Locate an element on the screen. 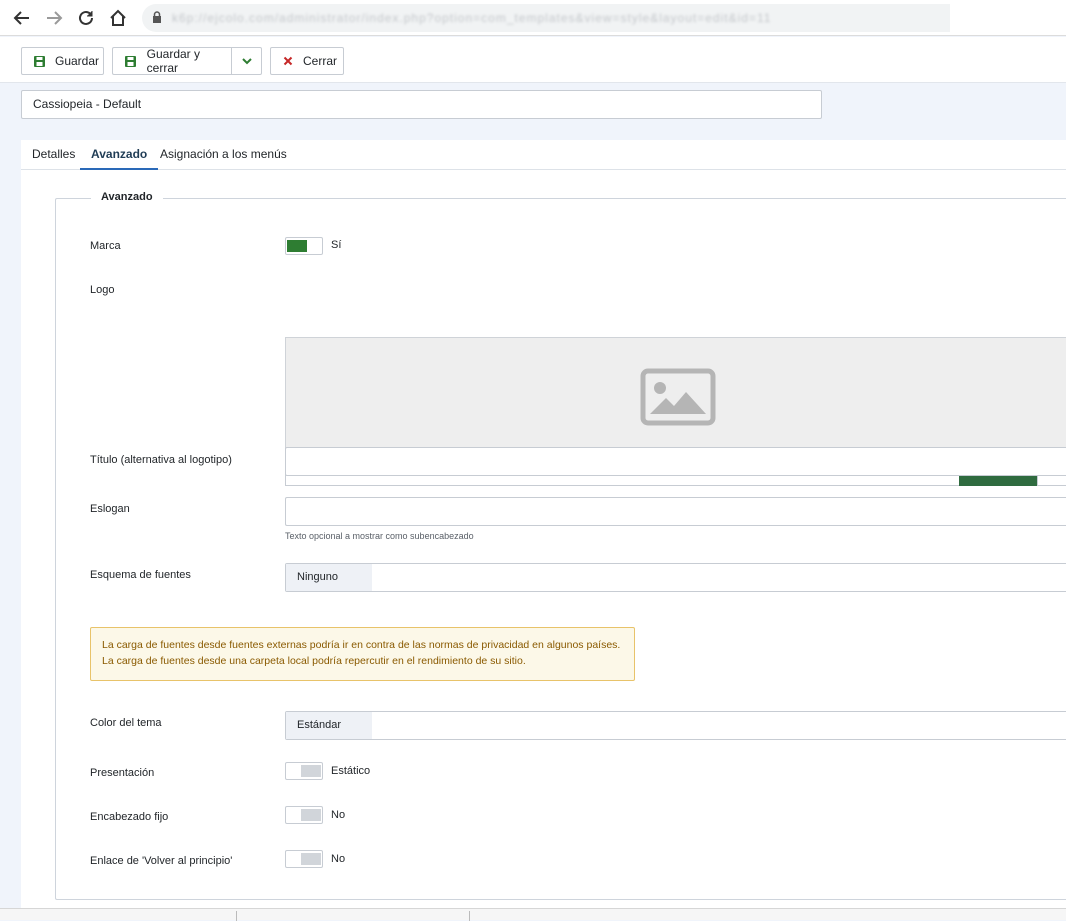 Image resolution: width=1066 pixels, height=921 pixels. chevron-down-icon is located at coordinates (246, 61).